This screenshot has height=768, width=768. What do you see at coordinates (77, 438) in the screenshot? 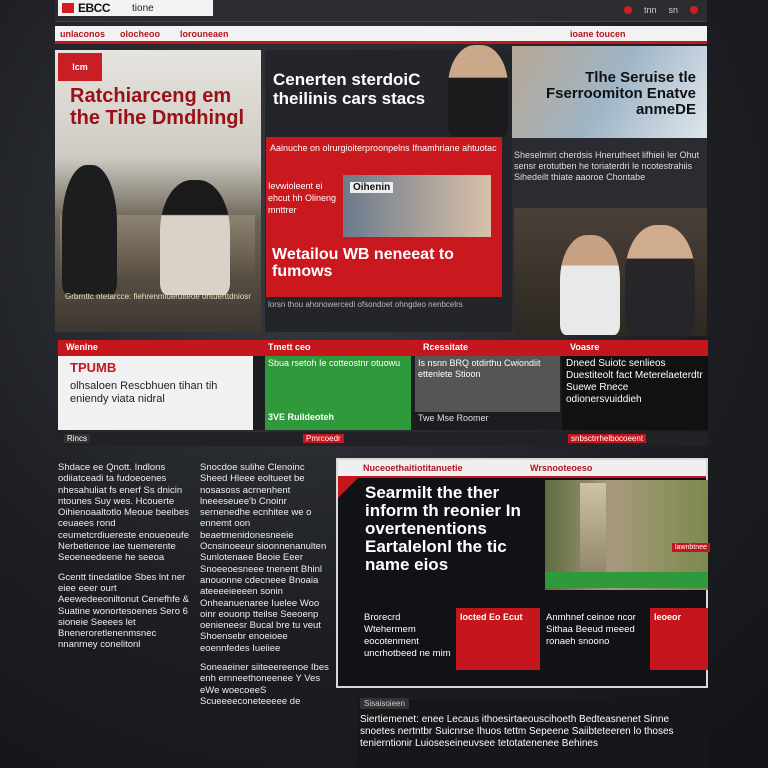
I see `band-foot-left: Rincs` at bounding box center [77, 438].